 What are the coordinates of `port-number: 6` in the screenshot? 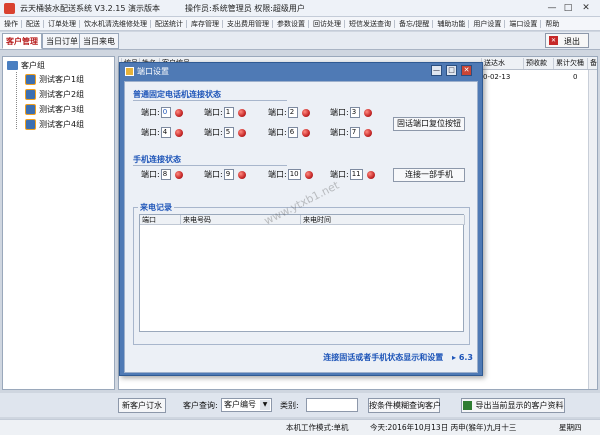 It's located at (292, 132).